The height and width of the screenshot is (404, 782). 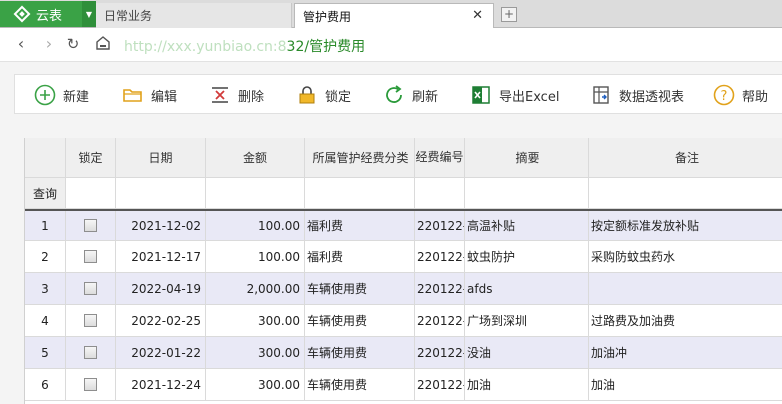 What do you see at coordinates (21, 44) in the screenshot?
I see `back-arrow-icon: ‹` at bounding box center [21, 44].